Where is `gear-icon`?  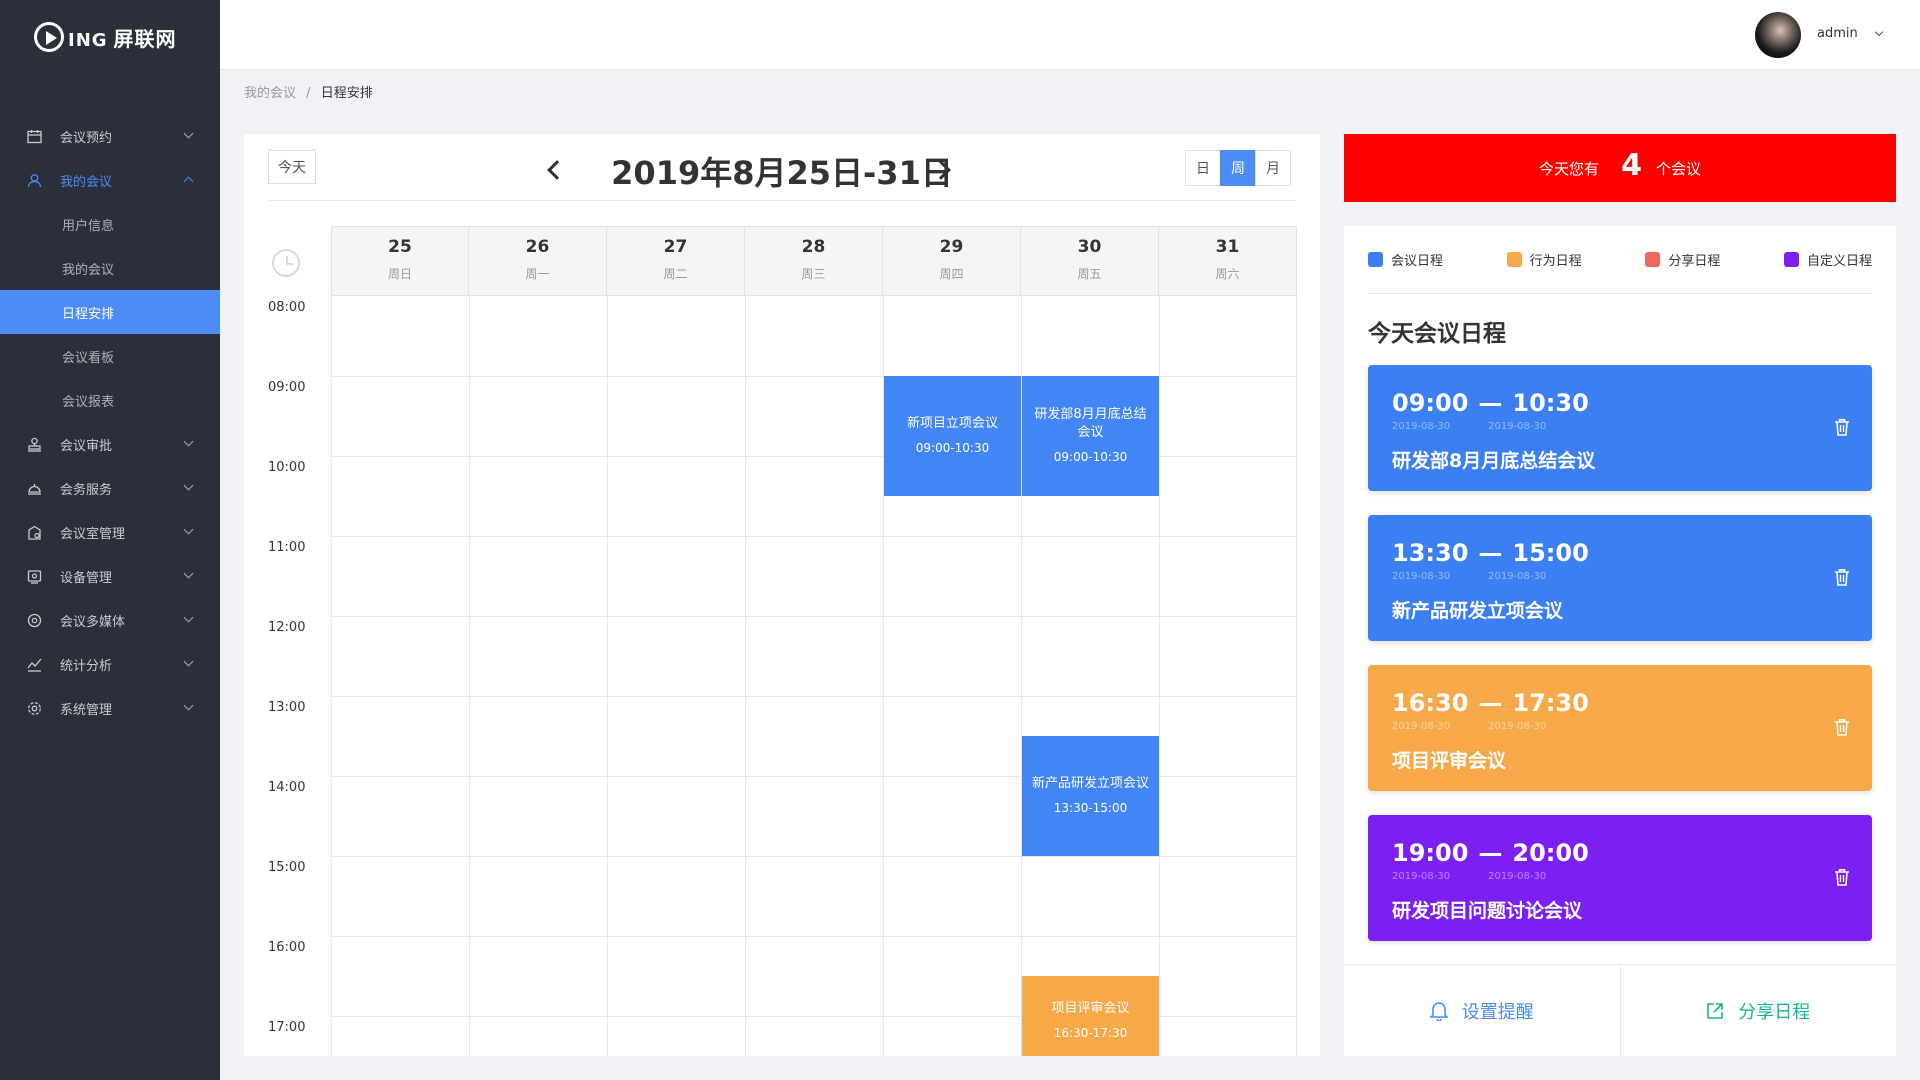 gear-icon is located at coordinates (34, 708).